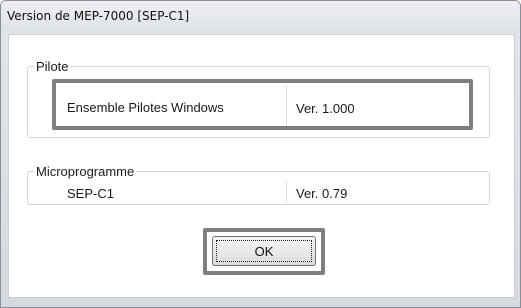 This screenshot has height=308, width=521. I want to click on driver-group-label: Pilote, so click(52, 66).